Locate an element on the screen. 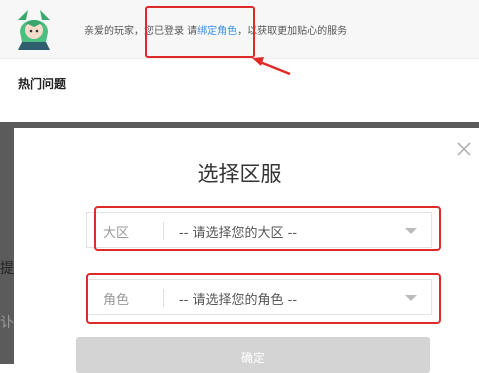 The width and height of the screenshot is (479, 373). arrow-icon is located at coordinates (271, 66).